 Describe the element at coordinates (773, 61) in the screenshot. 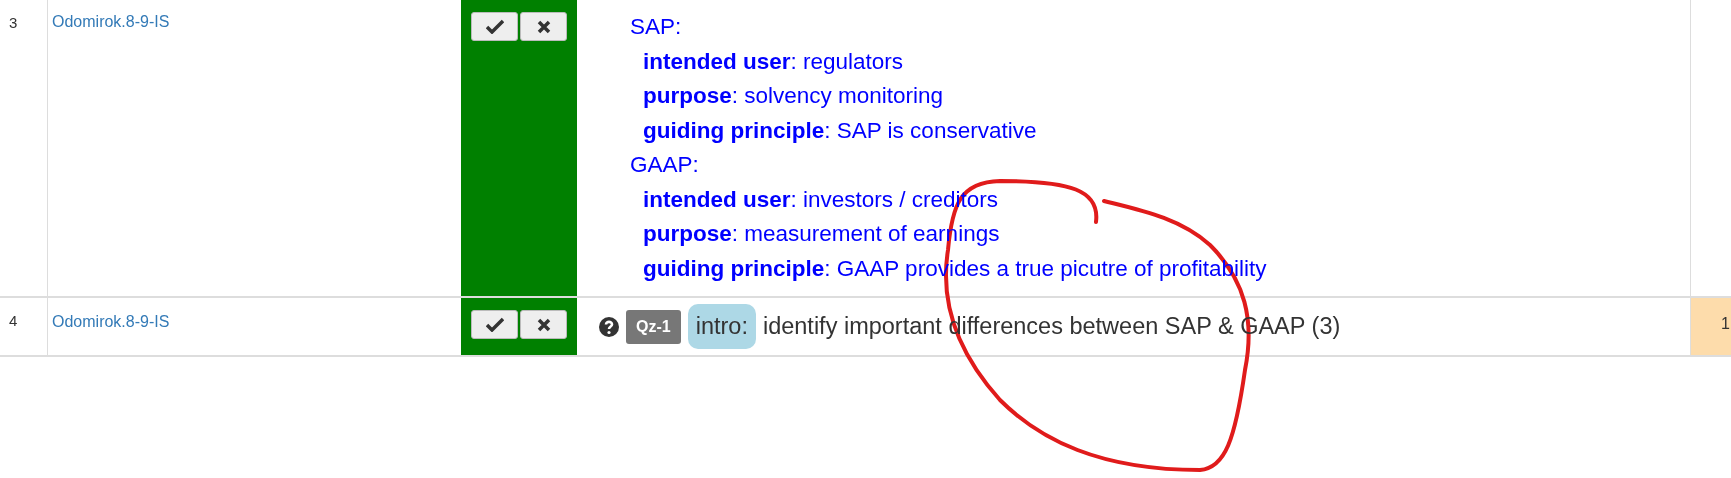

I see `outline-item: intended user: regulators` at that location.